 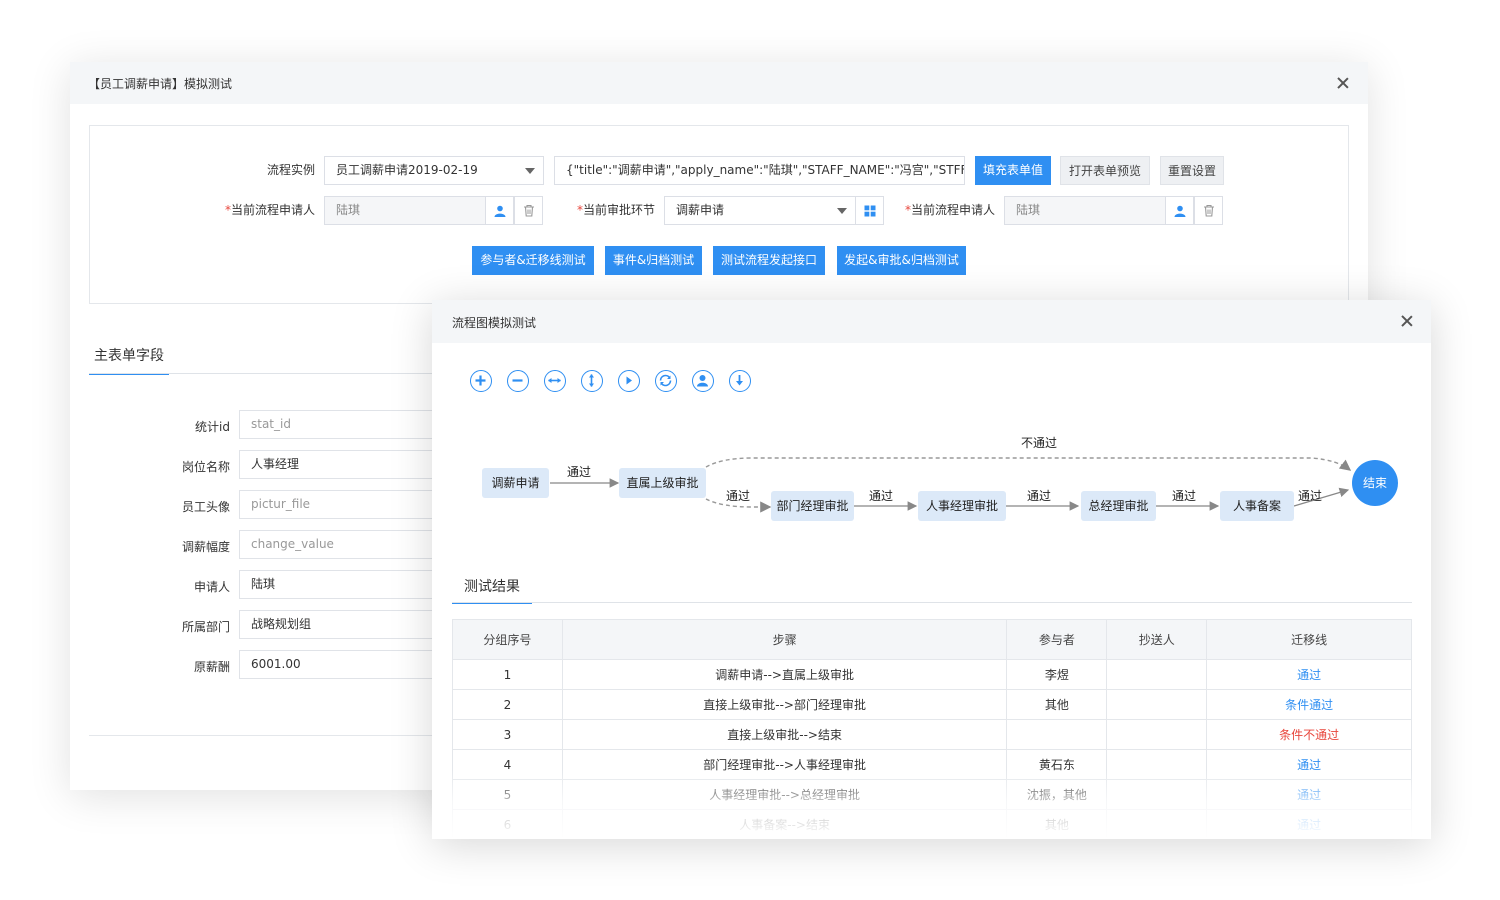 I want to click on zoom-out-icon, so click(x=518, y=381).